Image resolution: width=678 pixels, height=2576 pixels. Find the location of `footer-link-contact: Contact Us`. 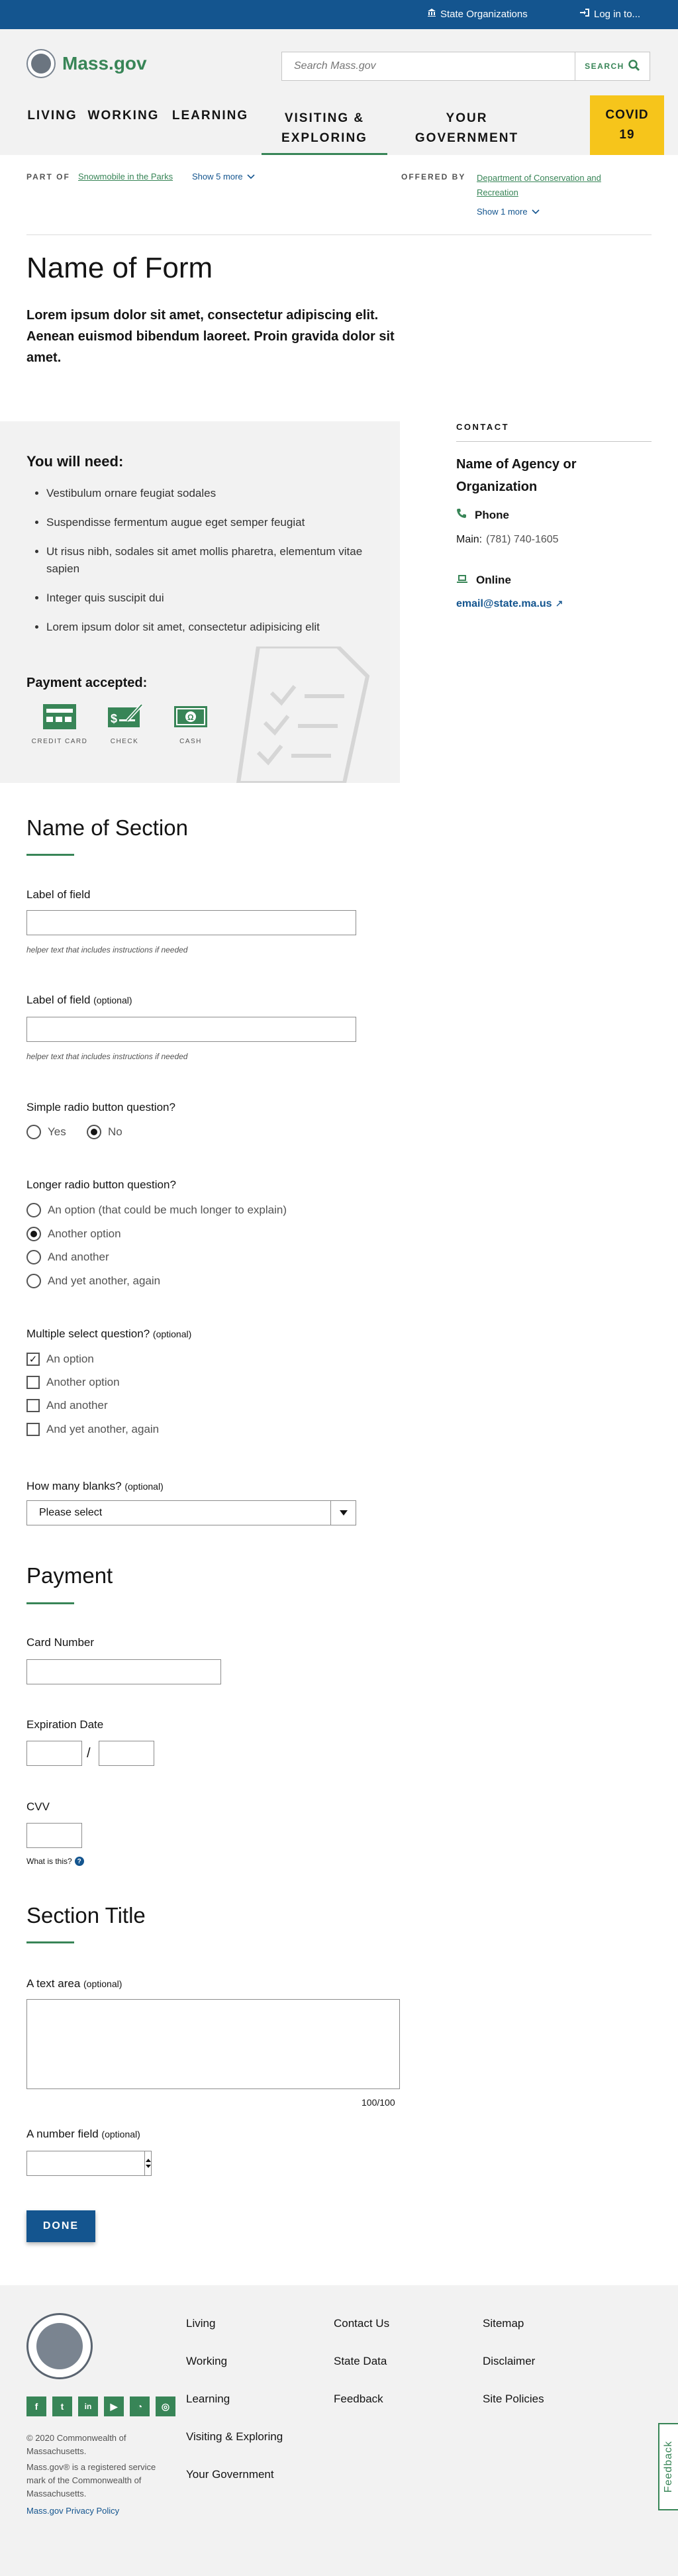

footer-link-contact: Contact Us is located at coordinates (361, 2323).